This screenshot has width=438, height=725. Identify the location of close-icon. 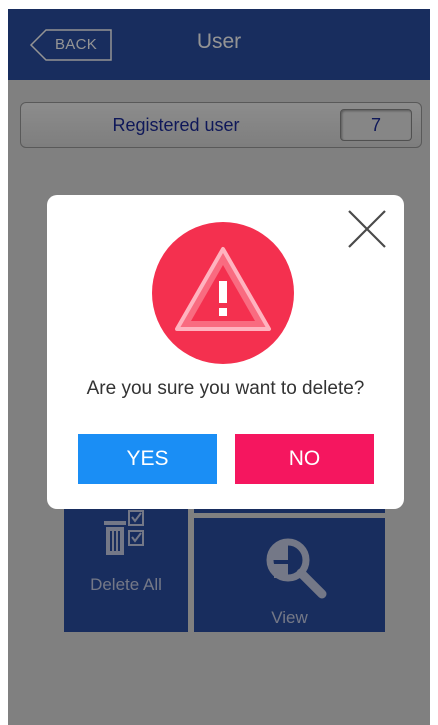
(367, 229).